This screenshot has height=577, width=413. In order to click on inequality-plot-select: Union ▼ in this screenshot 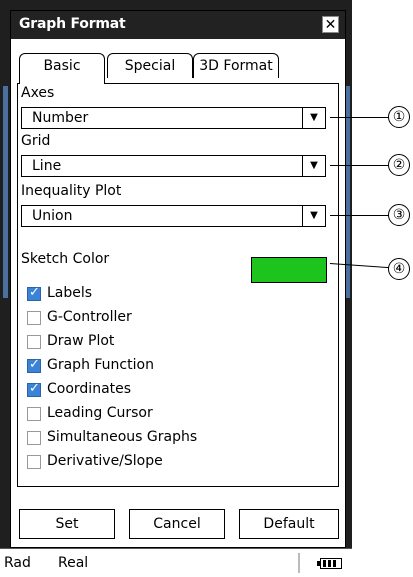, I will do `click(173, 216)`.